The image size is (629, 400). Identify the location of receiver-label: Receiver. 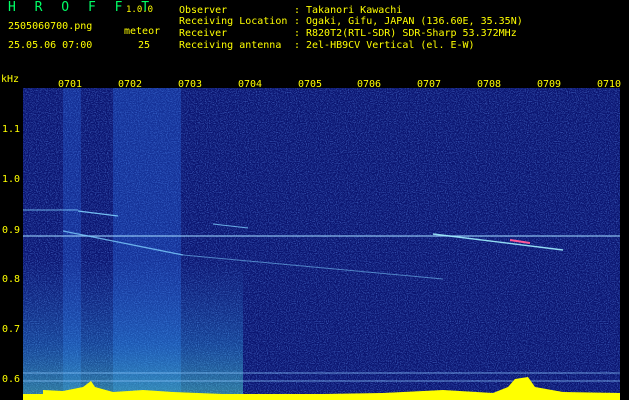
(203, 33).